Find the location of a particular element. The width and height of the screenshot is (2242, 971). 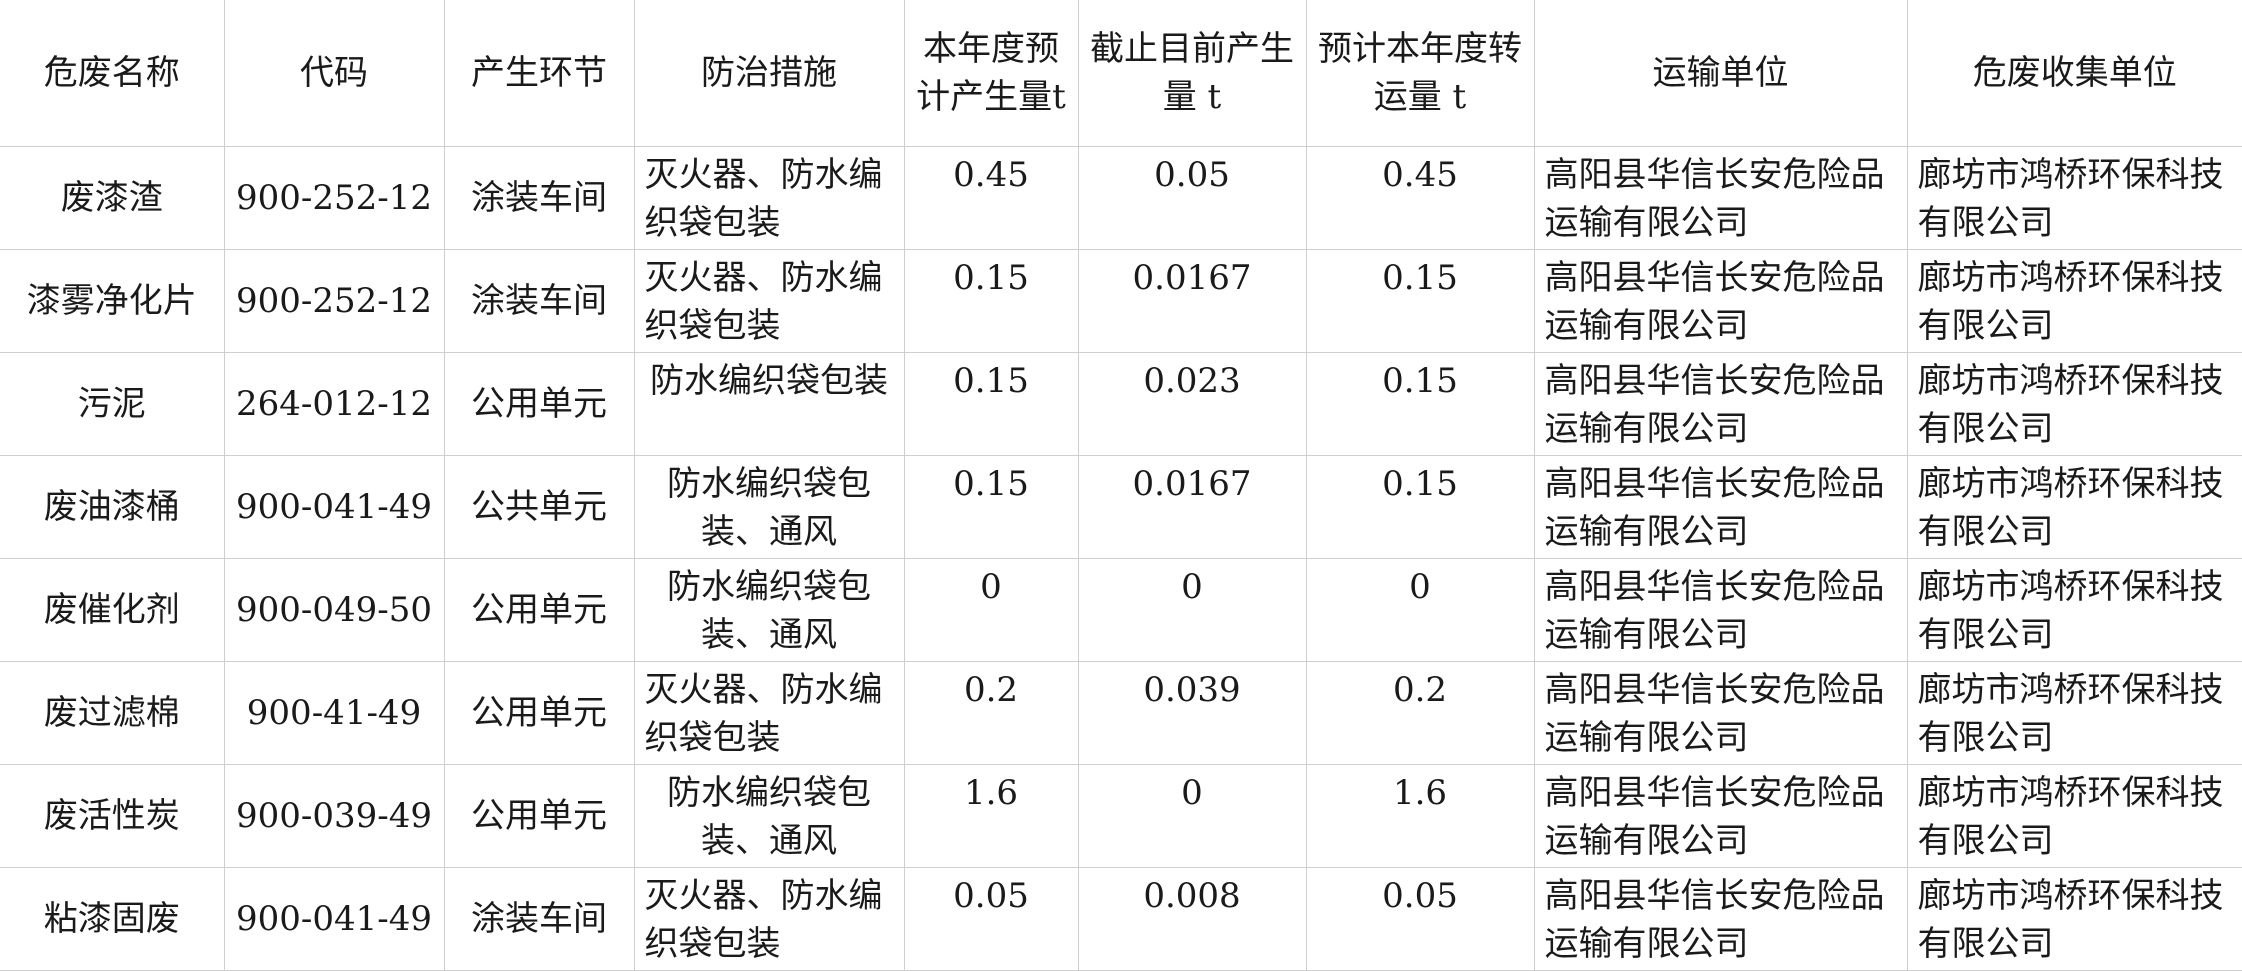

cell-current-amount: 0.05 is located at coordinates (1192, 198).